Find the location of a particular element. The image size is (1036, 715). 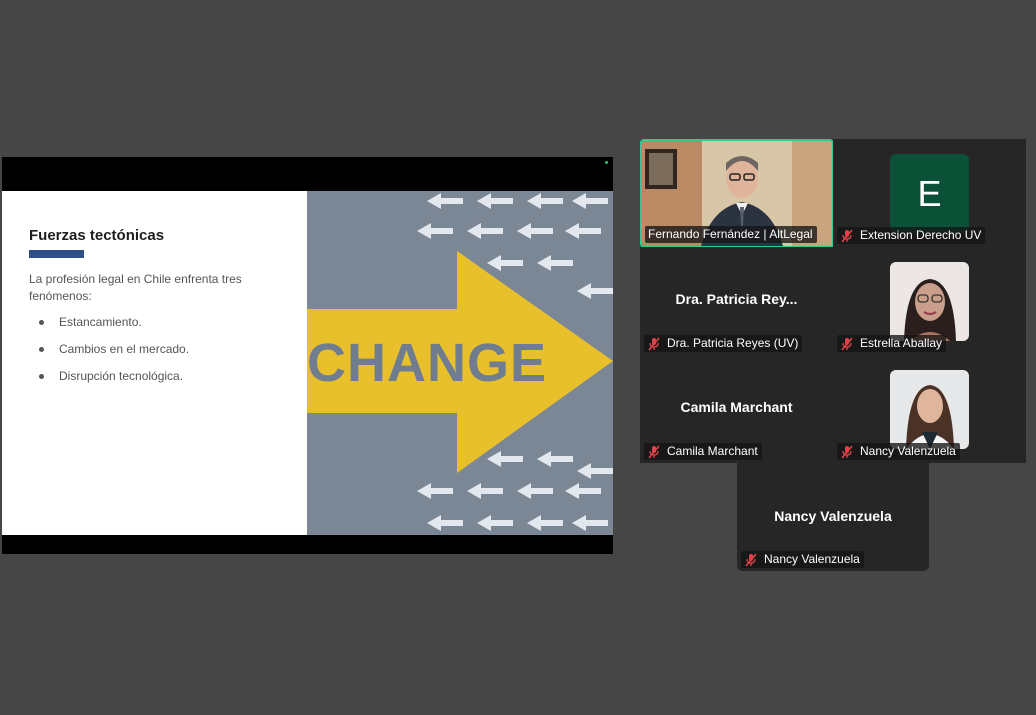

slide-bullet: Estancamiento. is located at coordinates (113, 328).